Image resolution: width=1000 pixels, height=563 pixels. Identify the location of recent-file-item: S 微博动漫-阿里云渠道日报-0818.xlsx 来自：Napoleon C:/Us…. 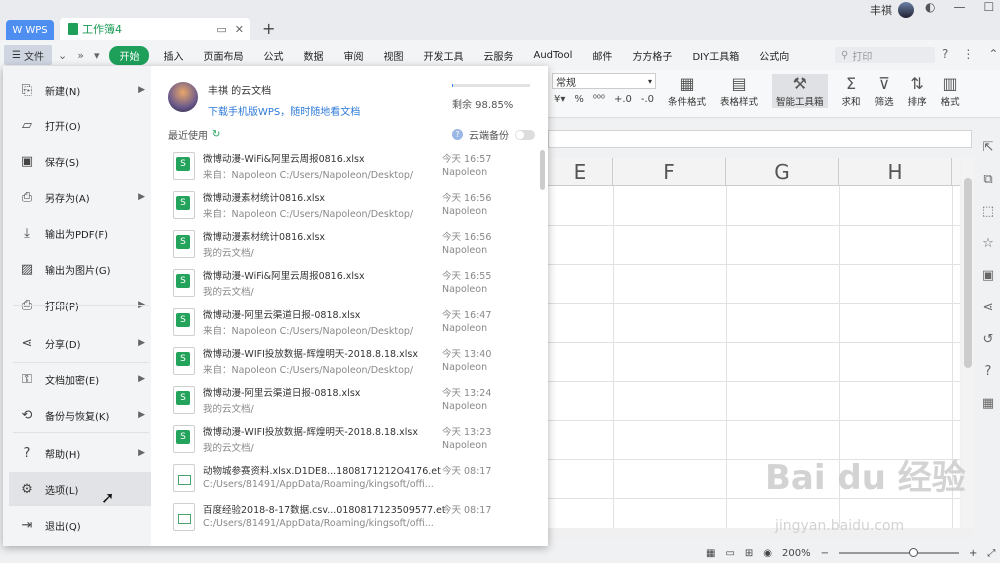
(354, 323).